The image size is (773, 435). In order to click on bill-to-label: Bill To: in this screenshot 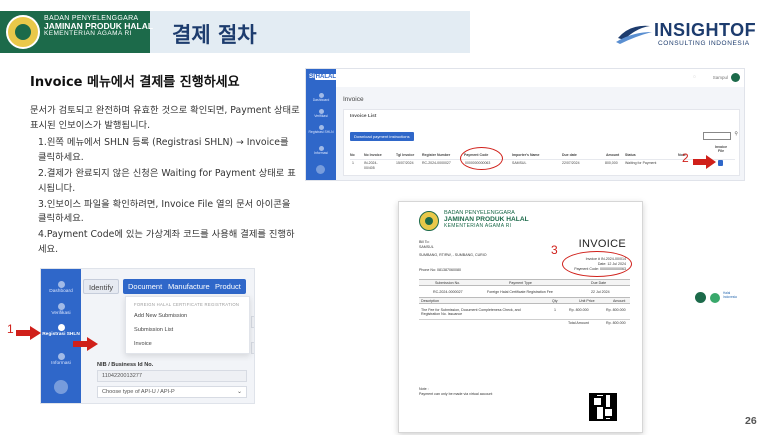, I will do `click(424, 242)`.